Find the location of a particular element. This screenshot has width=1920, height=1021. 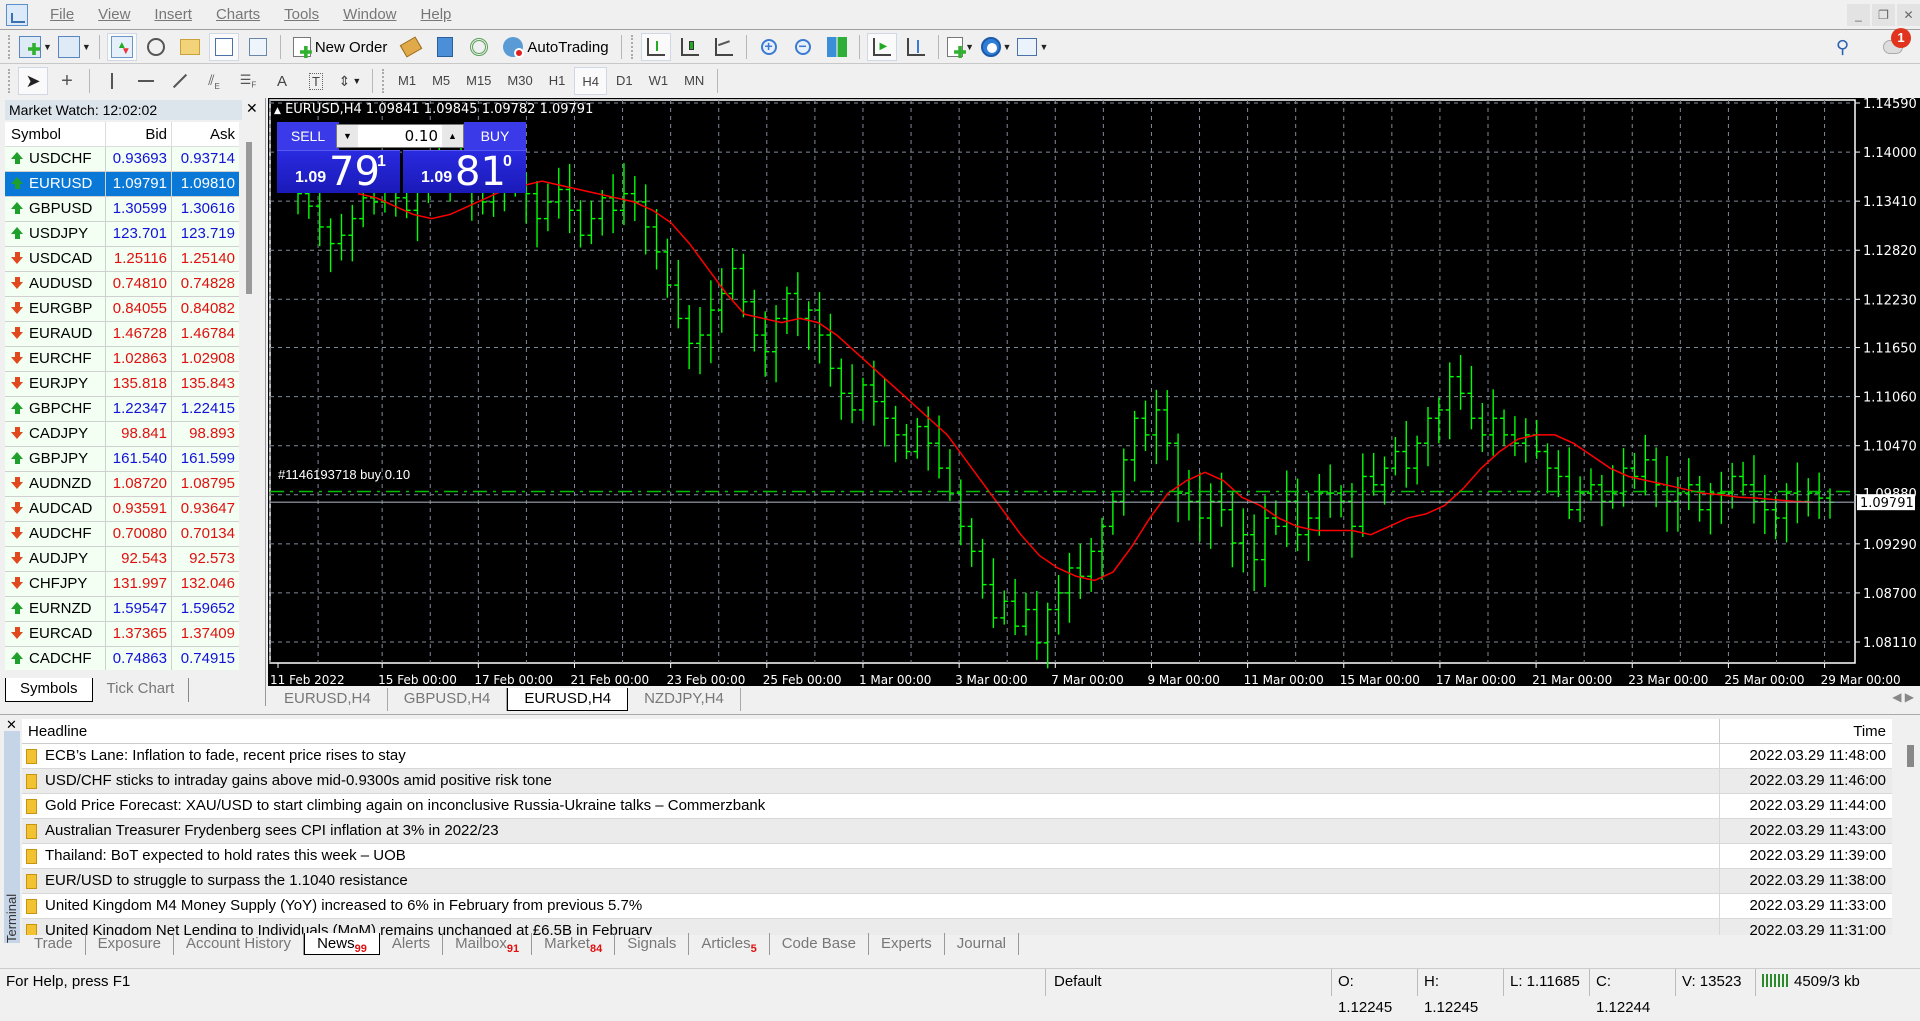

data-window-toggle is located at coordinates (156, 47).